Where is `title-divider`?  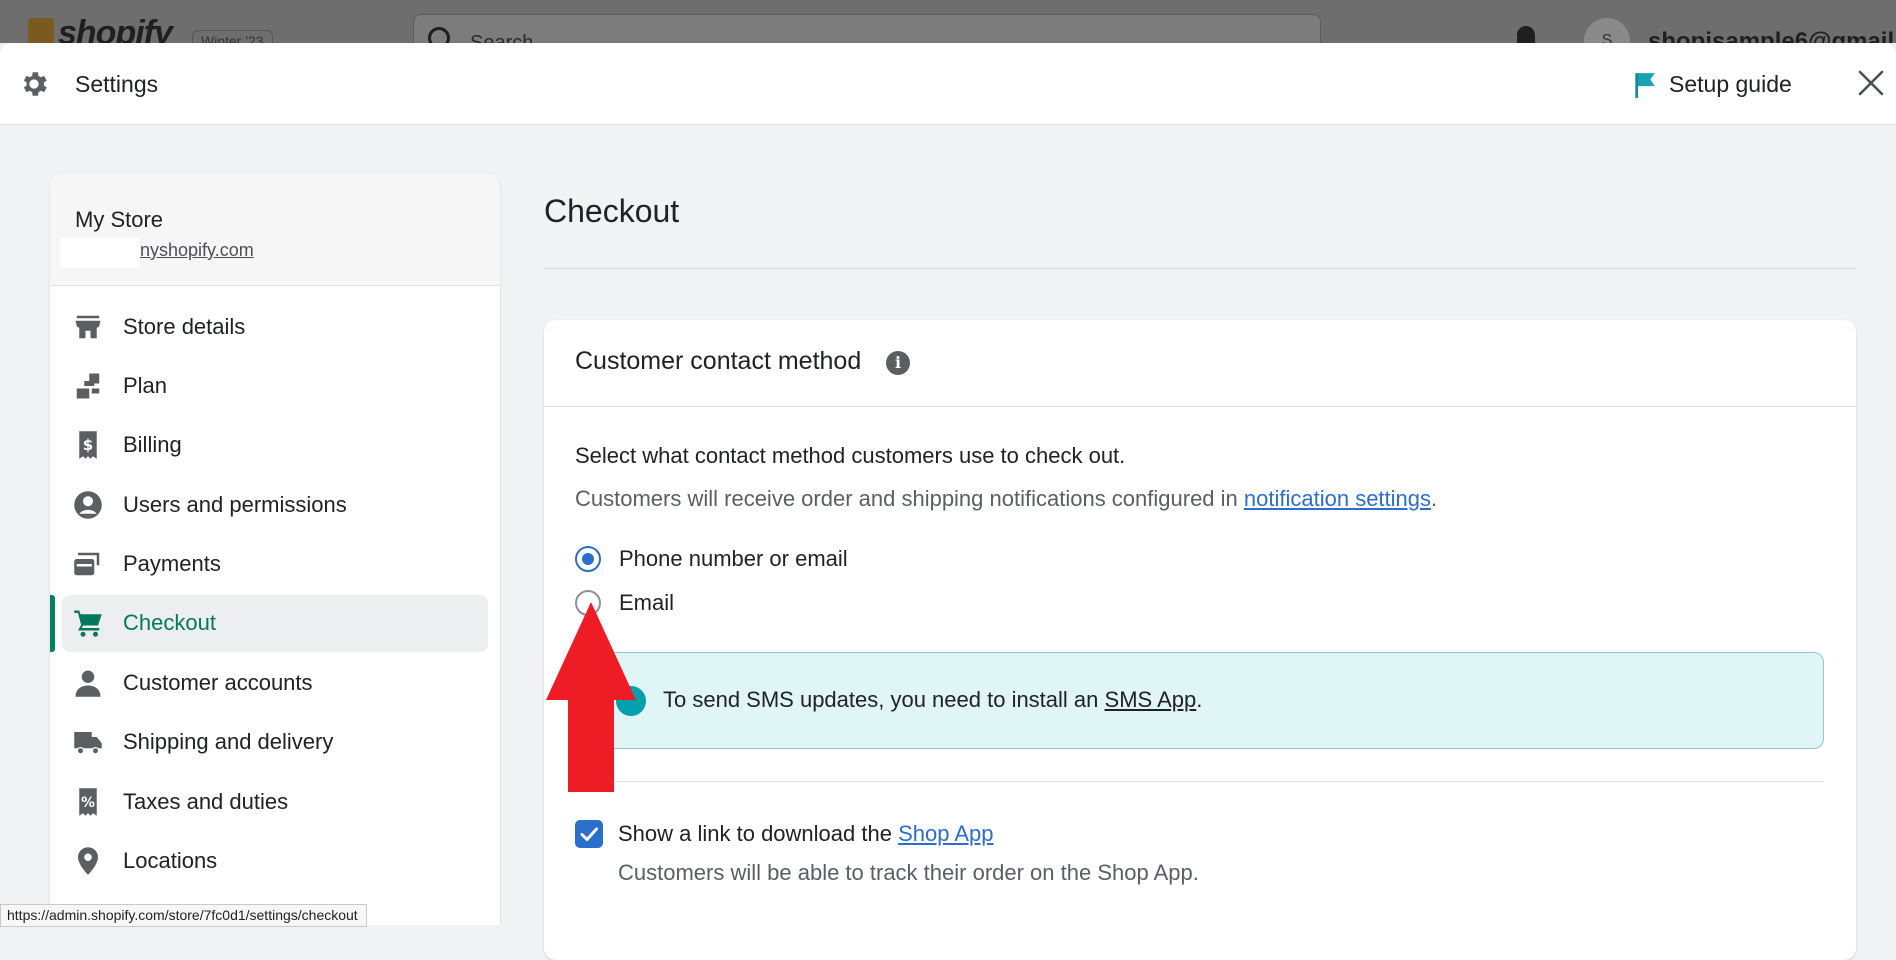
title-divider is located at coordinates (1200, 268).